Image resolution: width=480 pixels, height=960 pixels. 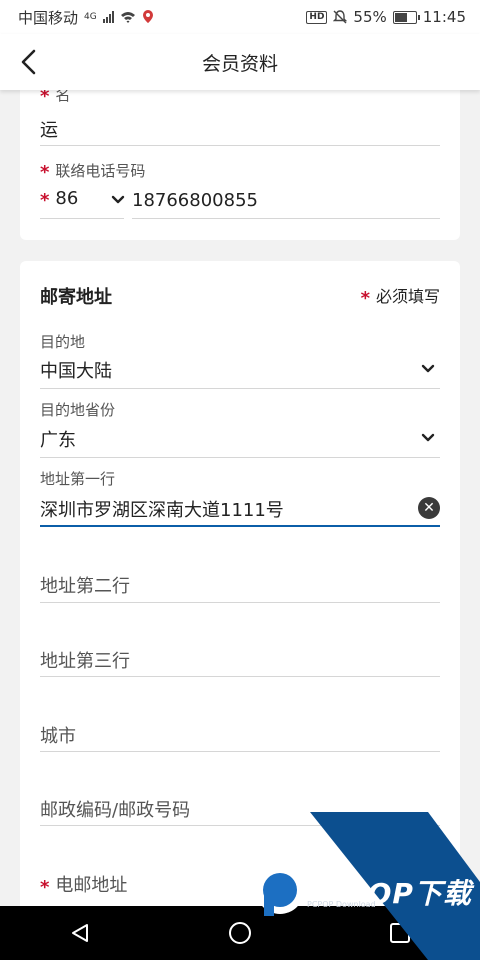 I want to click on province-value: 广东, so click(x=58, y=440).